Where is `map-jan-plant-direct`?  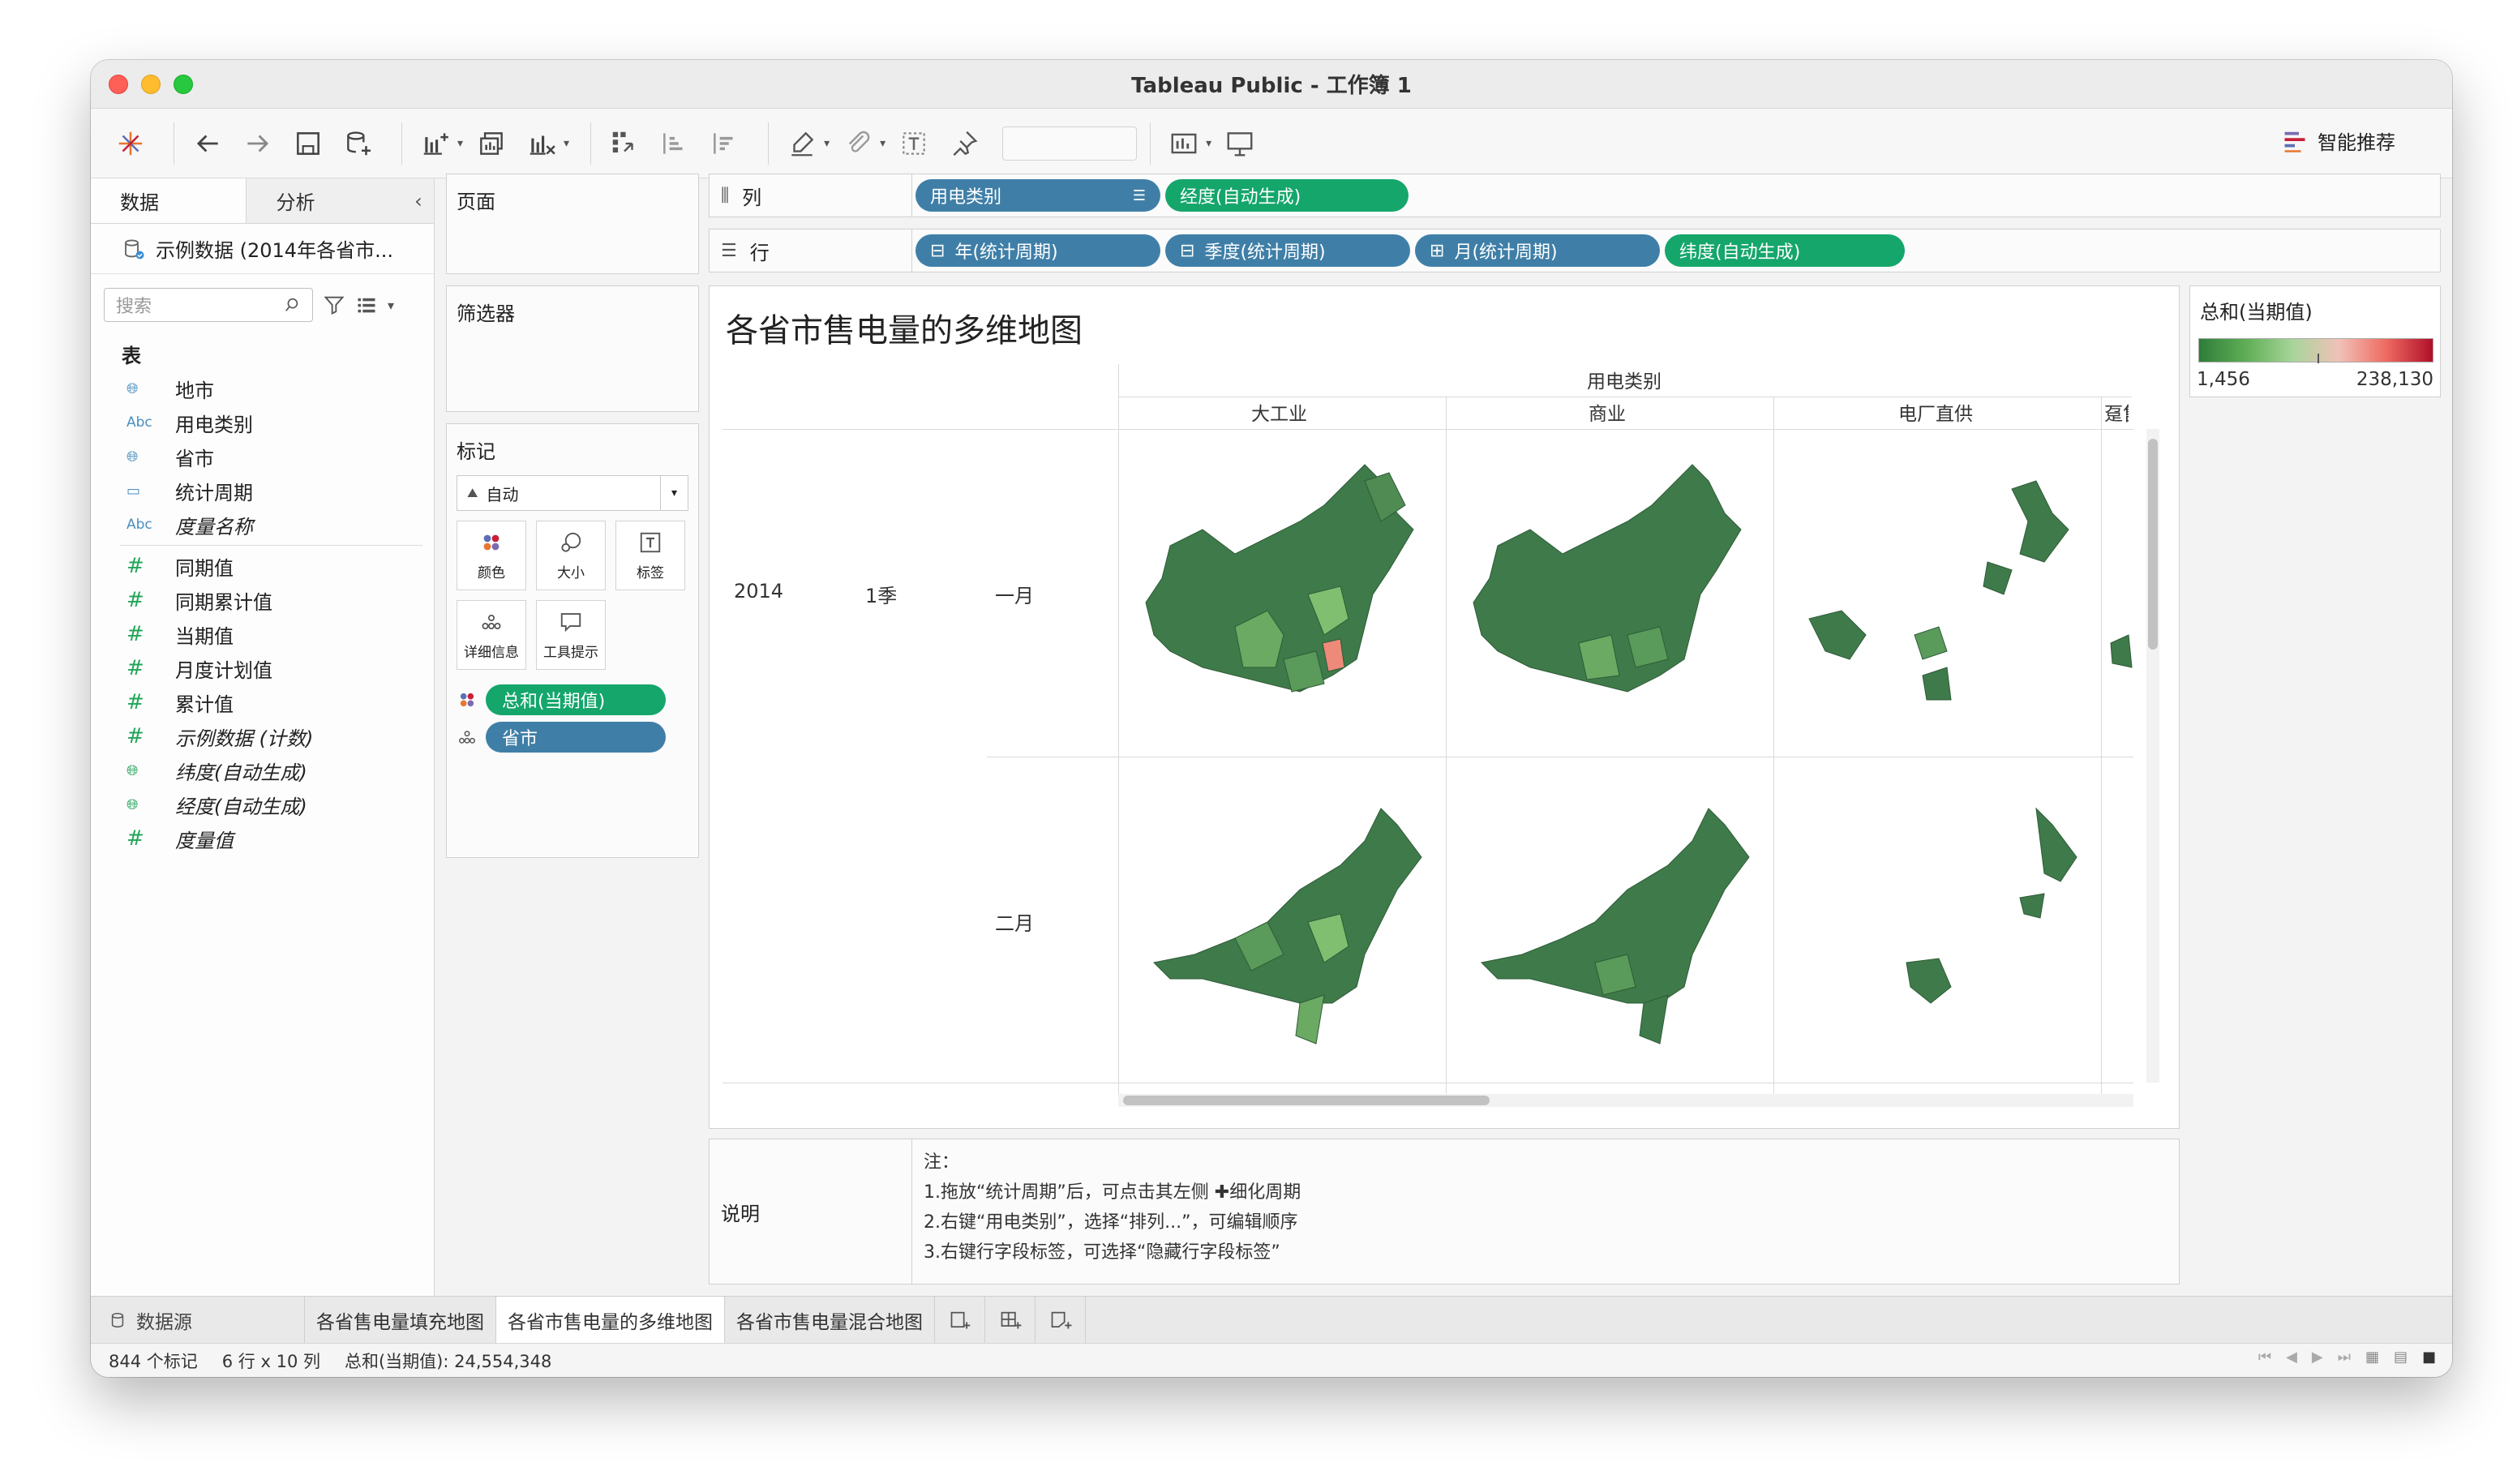 map-jan-plant-direct is located at coordinates (1939, 594).